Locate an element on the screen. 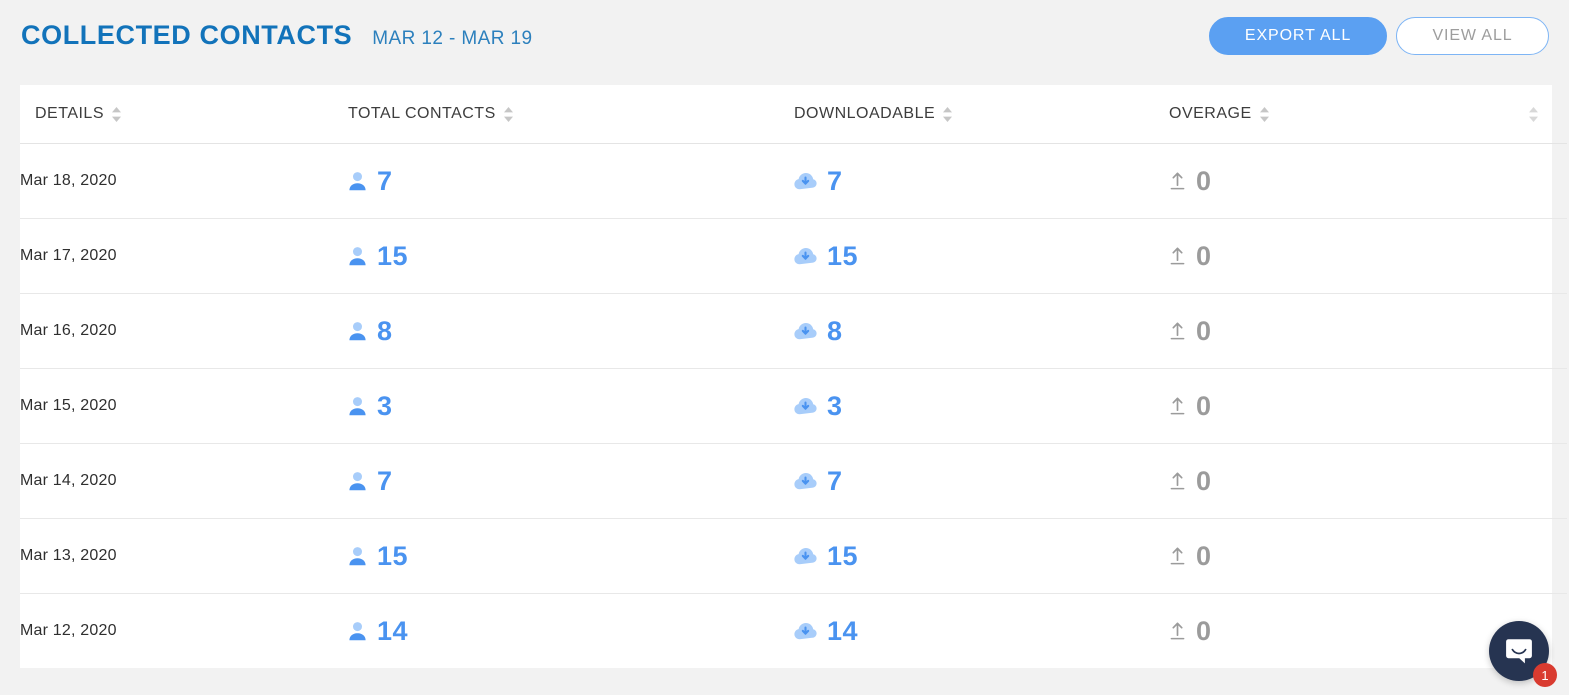 This screenshot has height=695, width=1569. column-header-downloadable-label: DOWNLOADABLE is located at coordinates (865, 113).